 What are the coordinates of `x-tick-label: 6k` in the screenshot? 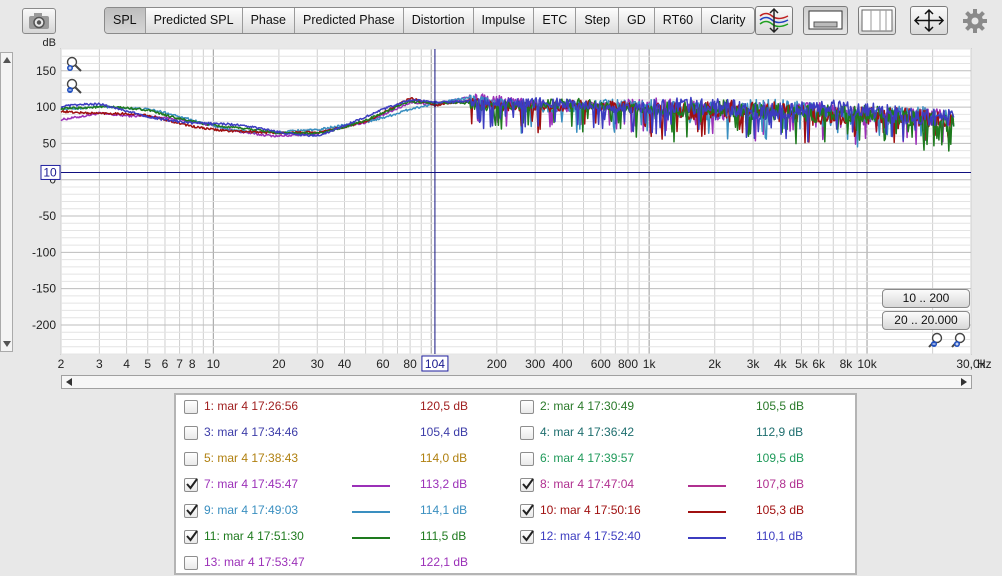 It's located at (819, 364).